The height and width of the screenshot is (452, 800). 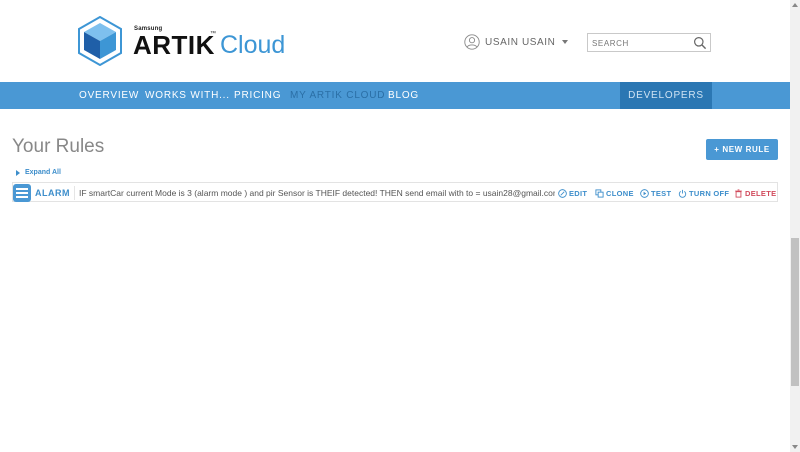 I want to click on scroll-up-icon, so click(x=795, y=5).